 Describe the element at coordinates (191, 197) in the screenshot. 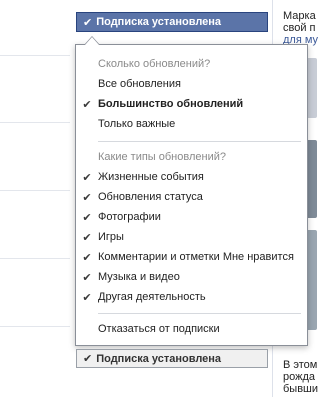

I see `menu-item-status-updates: ✔ Обновления статуса` at that location.